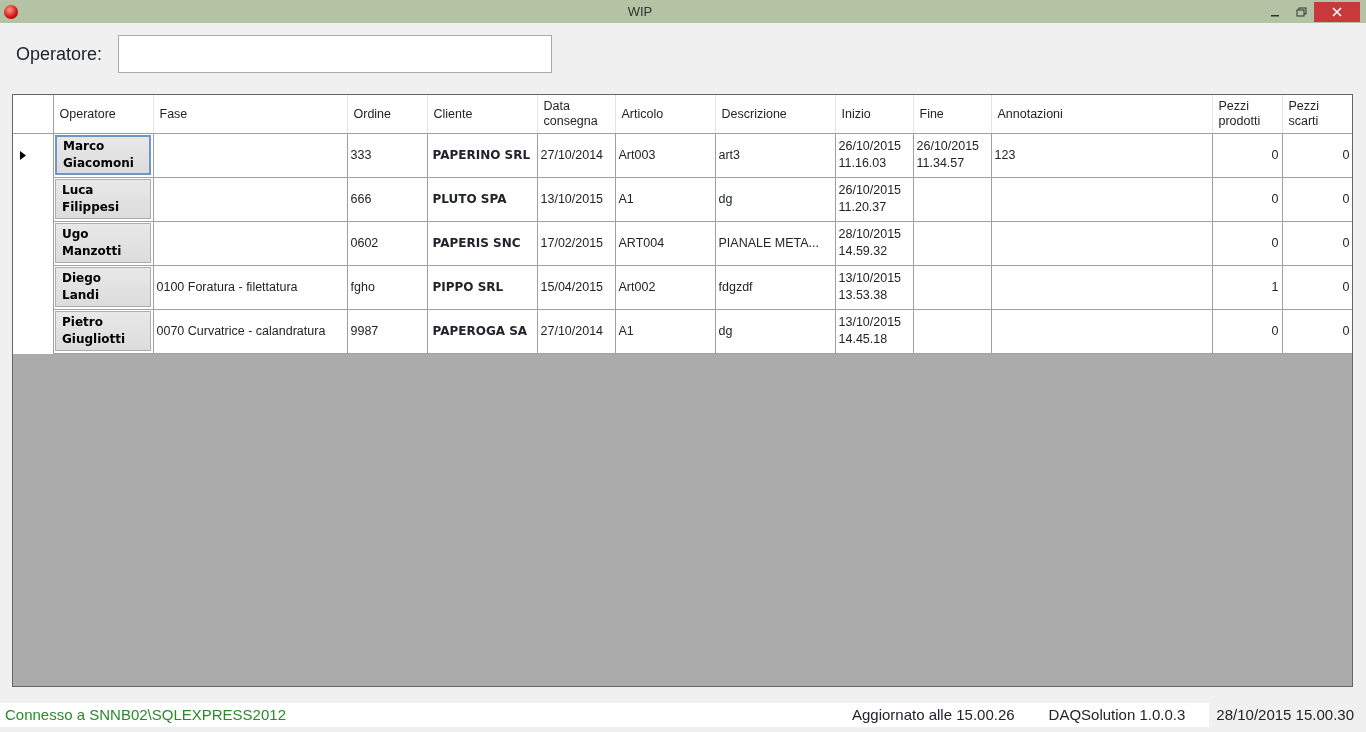 This screenshot has height=732, width=1366. What do you see at coordinates (572, 286) in the screenshot?
I see `table-cell: 15/04/2015` at bounding box center [572, 286].